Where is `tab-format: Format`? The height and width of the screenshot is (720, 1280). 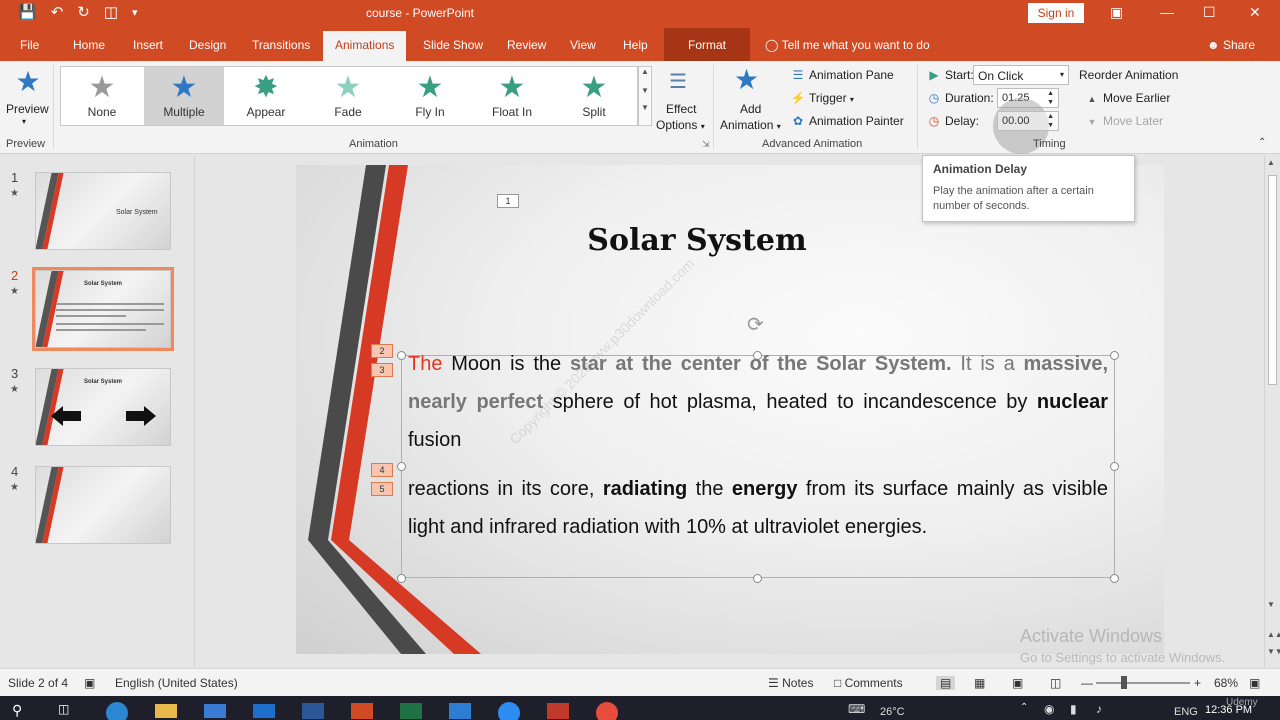
tab-format: Format is located at coordinates (707, 44).